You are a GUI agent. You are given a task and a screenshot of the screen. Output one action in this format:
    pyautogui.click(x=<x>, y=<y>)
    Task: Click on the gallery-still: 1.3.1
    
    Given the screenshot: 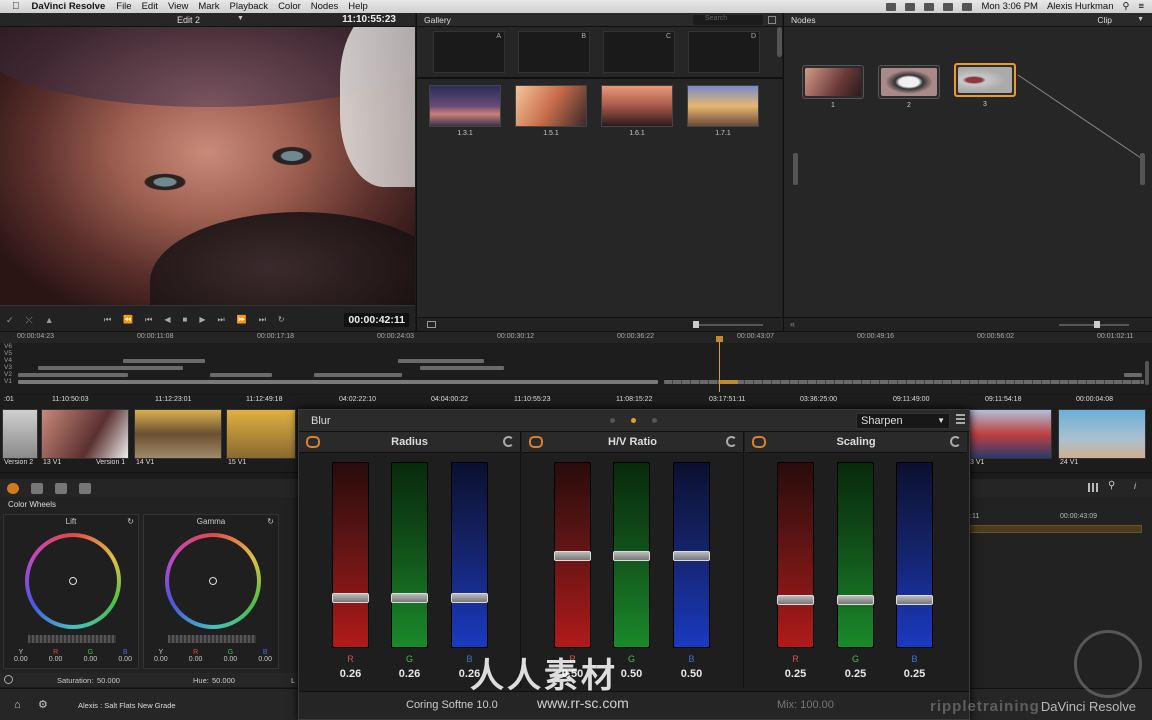 What is the action you would take?
    pyautogui.click(x=465, y=111)
    